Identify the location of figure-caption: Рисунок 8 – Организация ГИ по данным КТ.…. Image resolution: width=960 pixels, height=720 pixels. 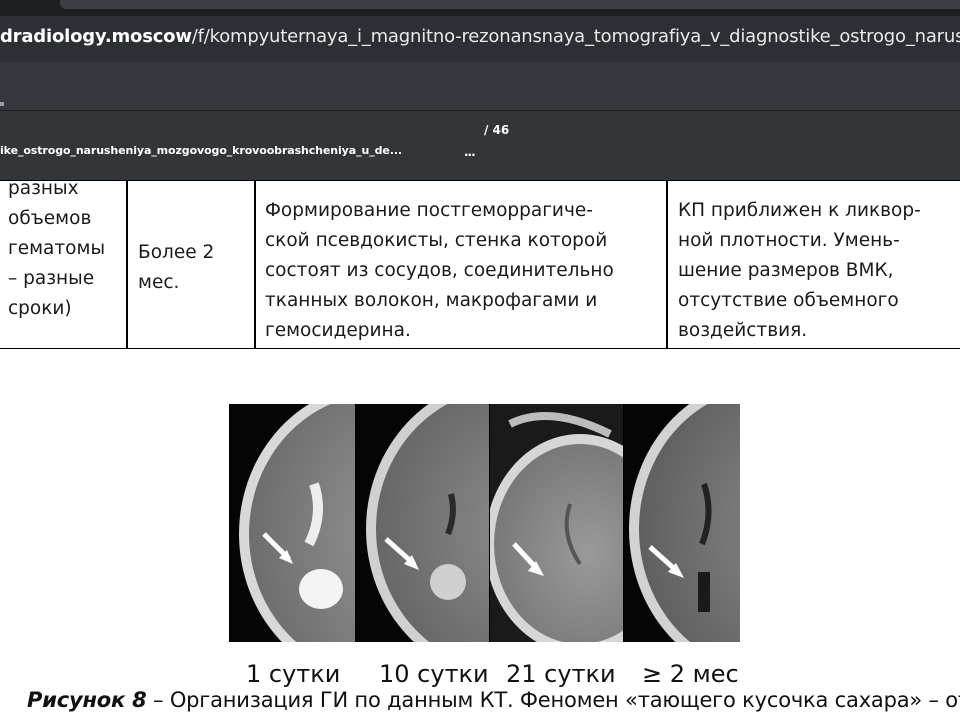
(493, 700).